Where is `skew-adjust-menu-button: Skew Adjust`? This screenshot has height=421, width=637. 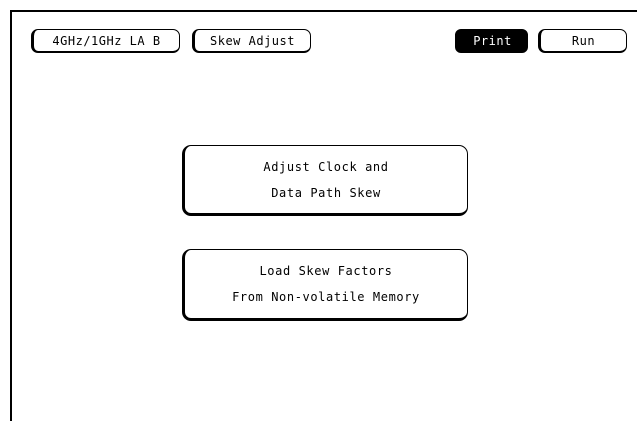
skew-adjust-menu-button: Skew Adjust is located at coordinates (251, 41).